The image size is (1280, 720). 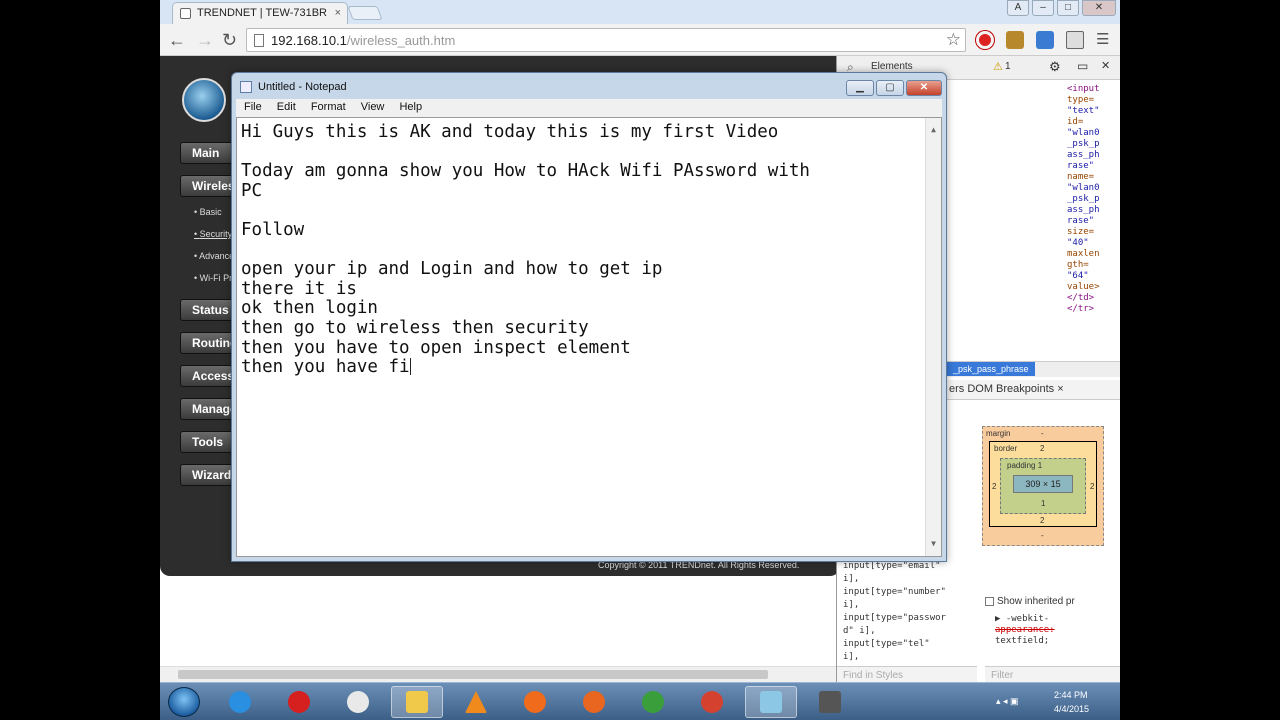 I want to click on taskbar-app-paint, so click(x=358, y=702).